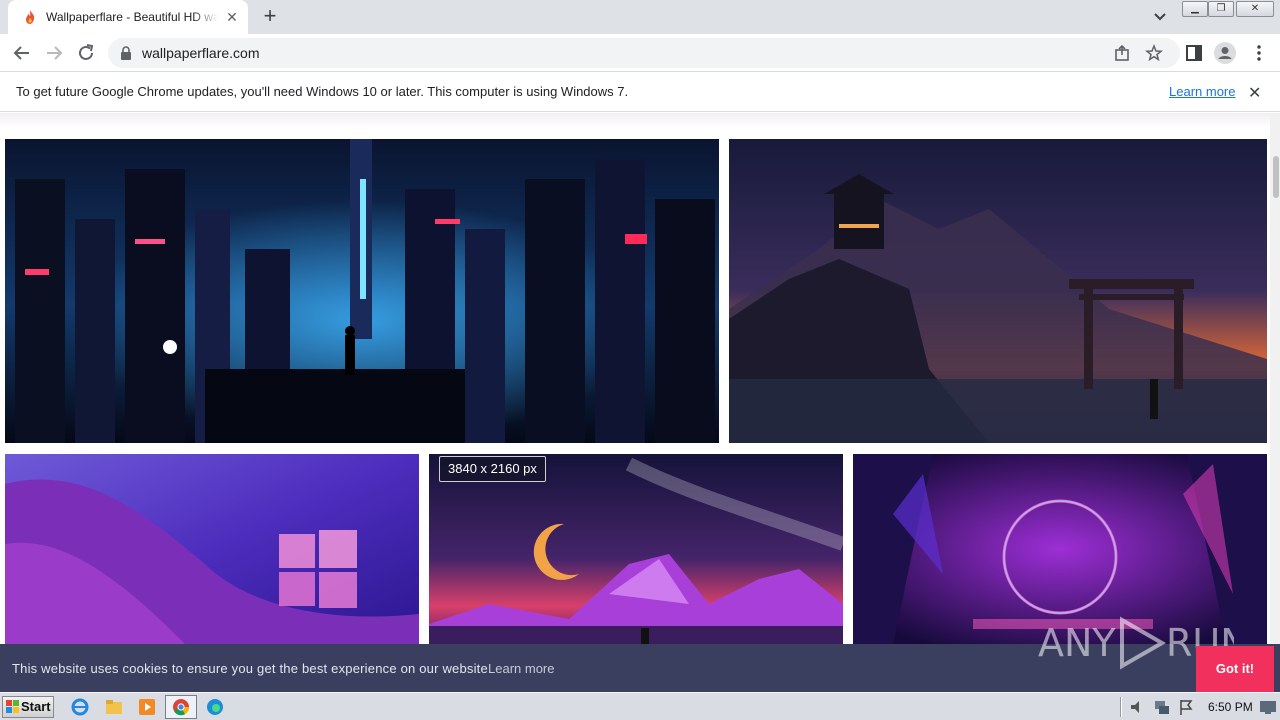 This screenshot has height=720, width=1280. I want to click on tab-close-icon: ✕, so click(232, 17).